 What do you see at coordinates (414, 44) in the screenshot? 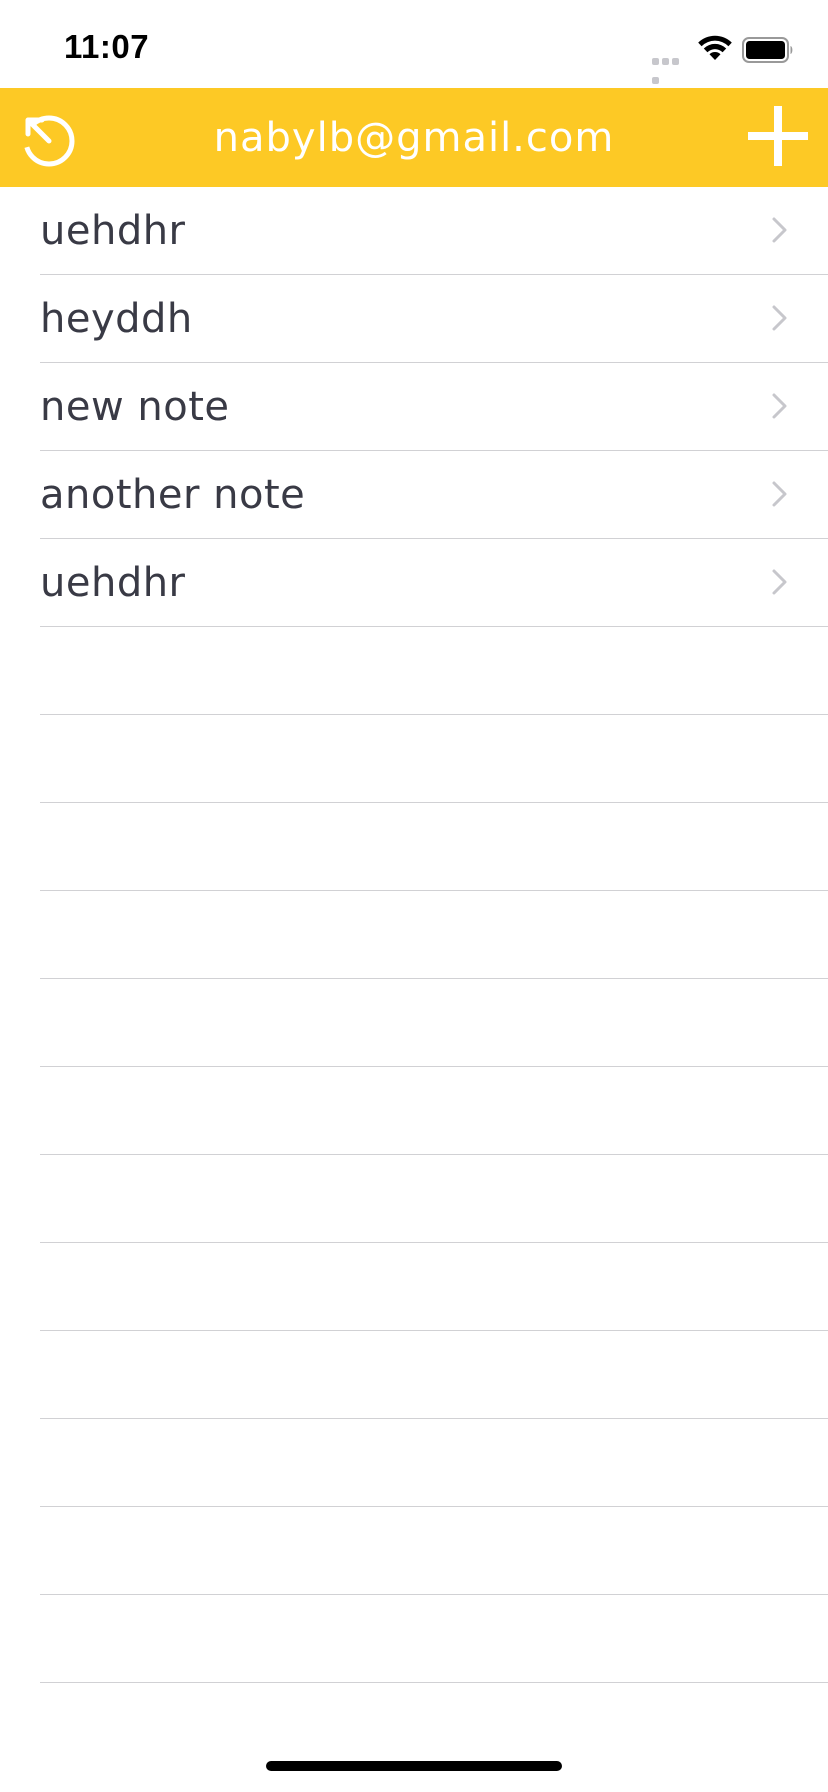
I see `status-bar: 11:07` at bounding box center [414, 44].